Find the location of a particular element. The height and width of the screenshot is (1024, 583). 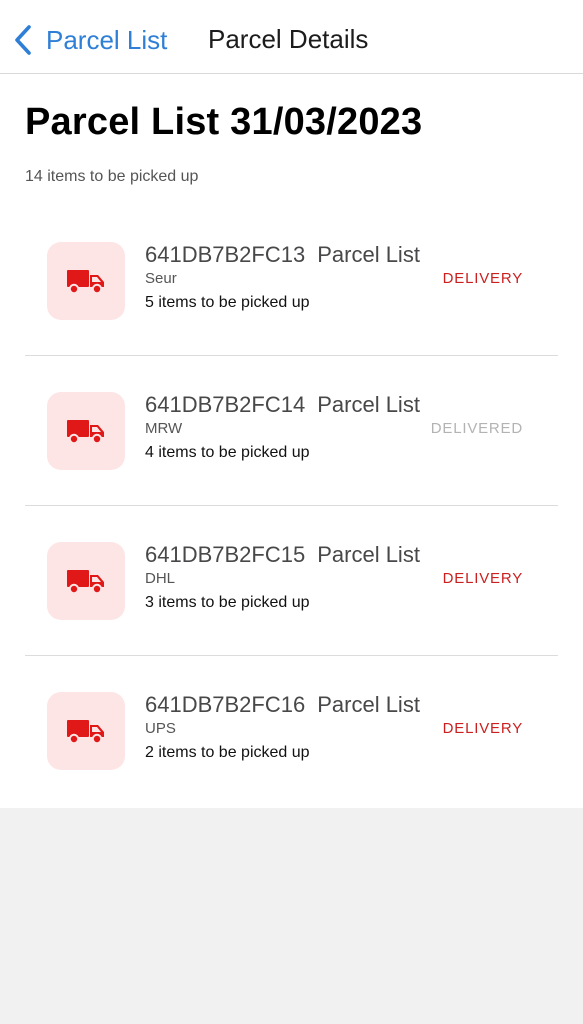

parcel-code: 641DB7B2FC15 is located at coordinates (225, 554).